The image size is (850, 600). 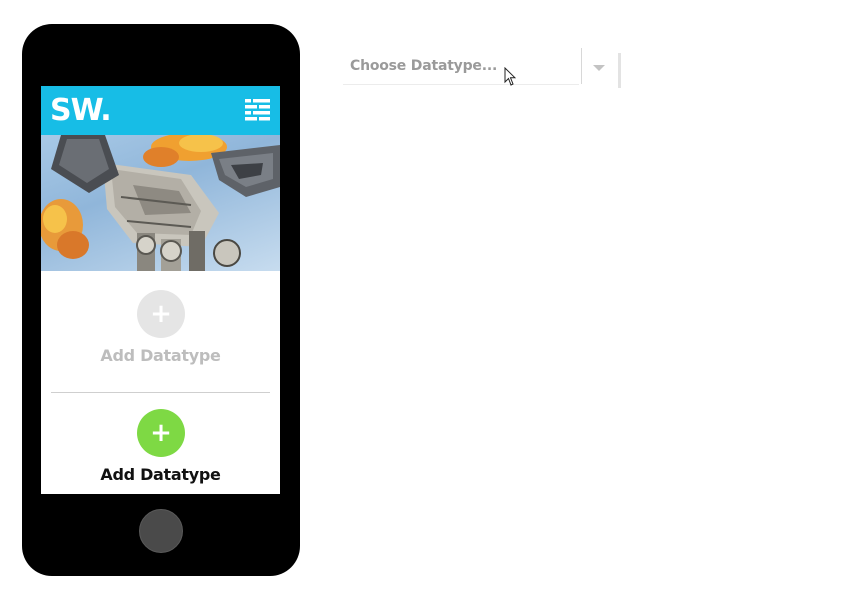 I want to click on at-at-walker-illustration, so click(x=160, y=203).